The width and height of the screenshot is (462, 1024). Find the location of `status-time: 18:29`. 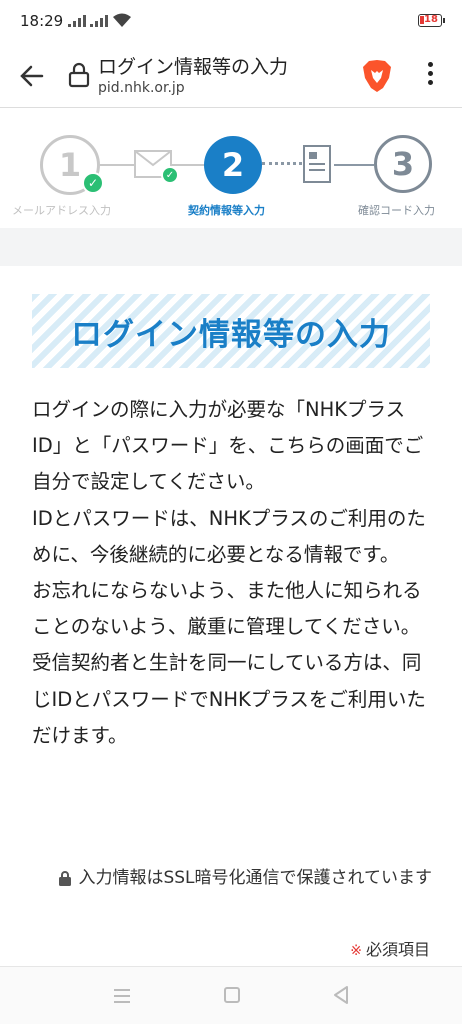

status-time: 18:29 is located at coordinates (42, 21).